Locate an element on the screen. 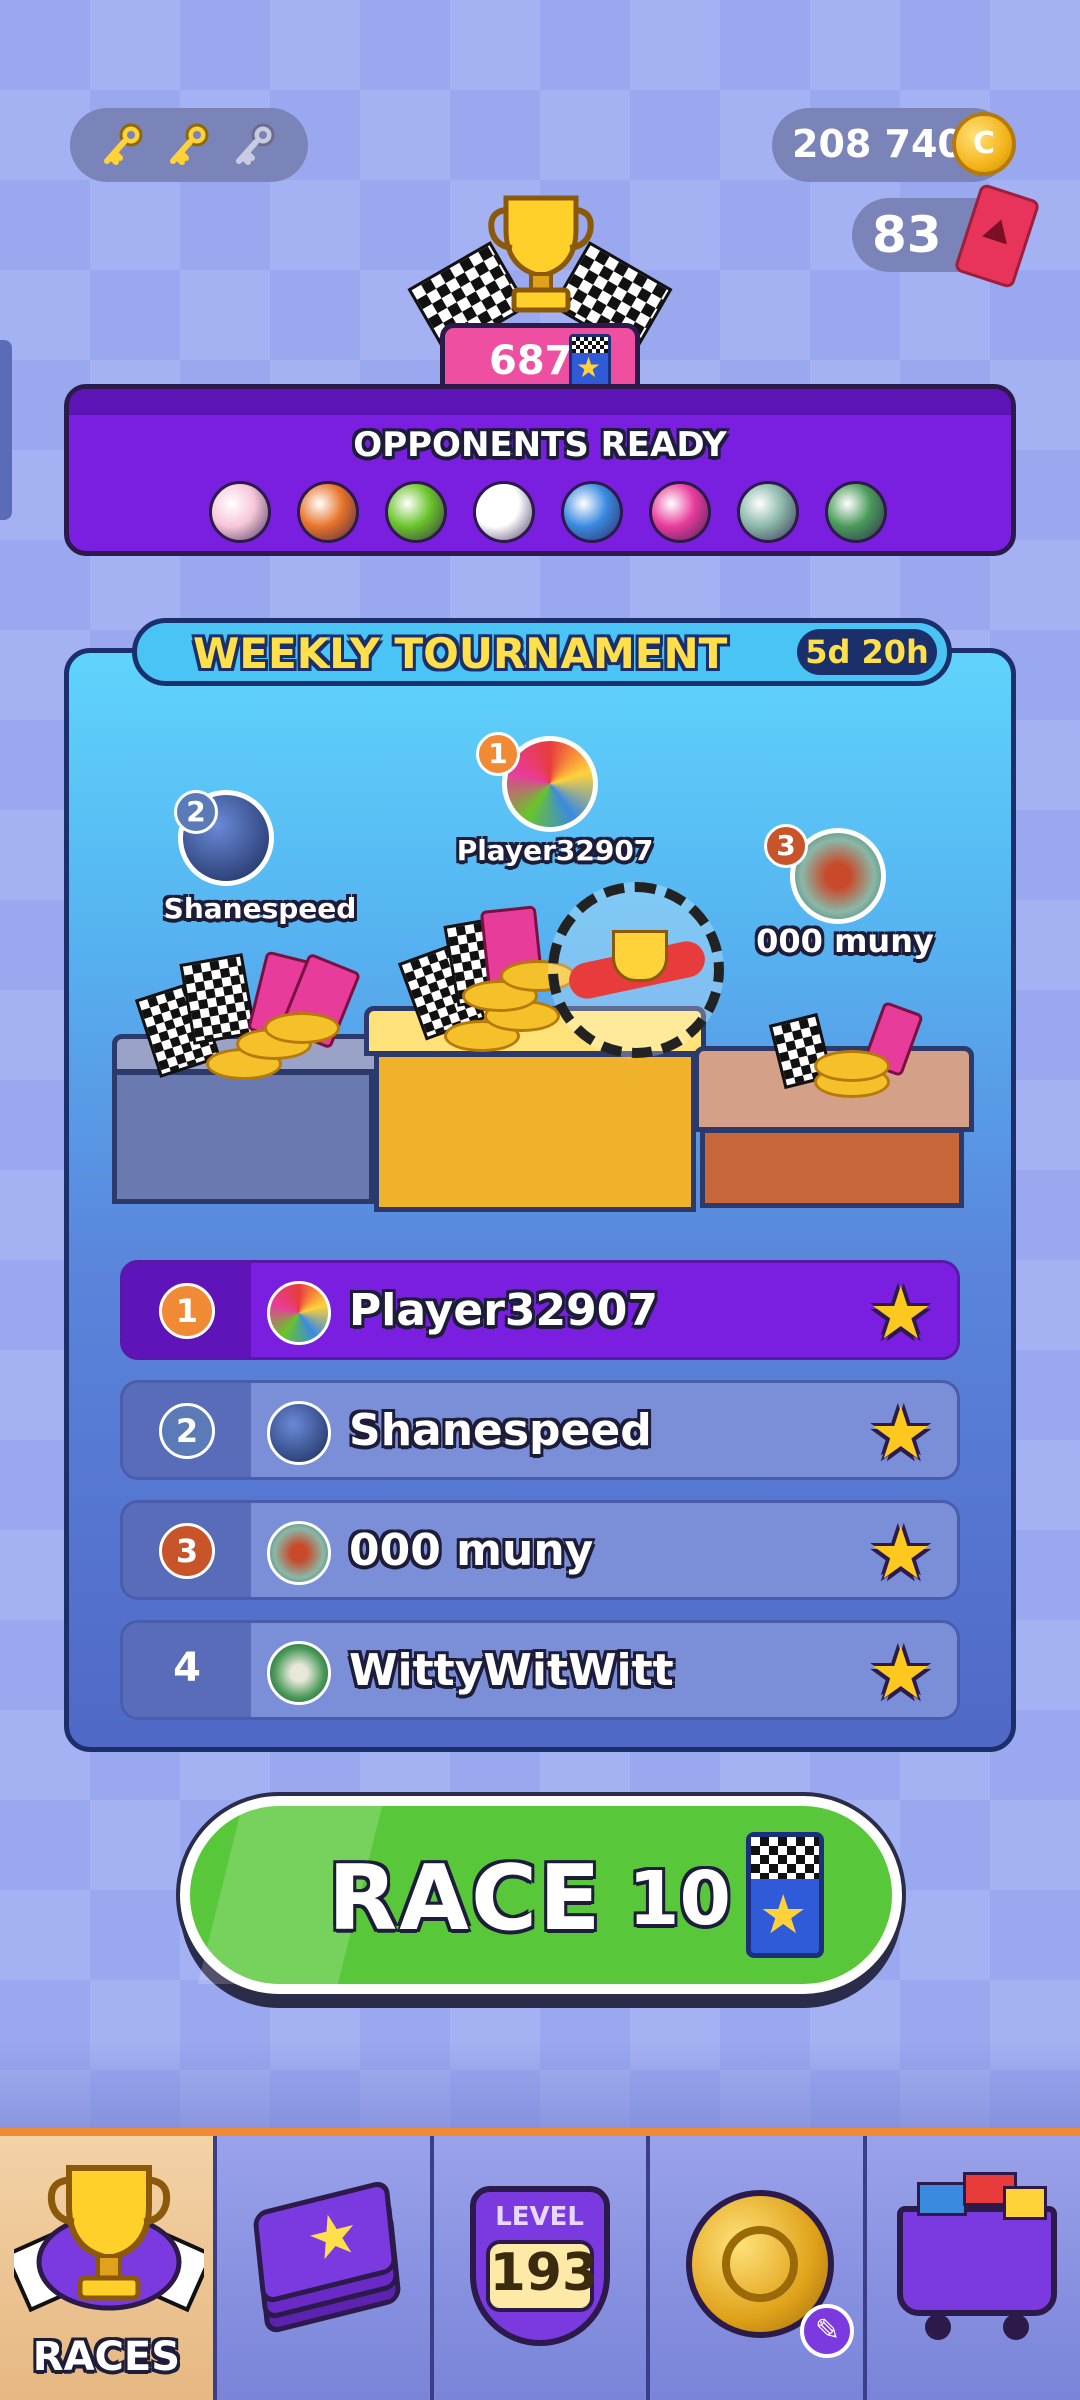  player-name: Player32907 is located at coordinates (503, 1310).